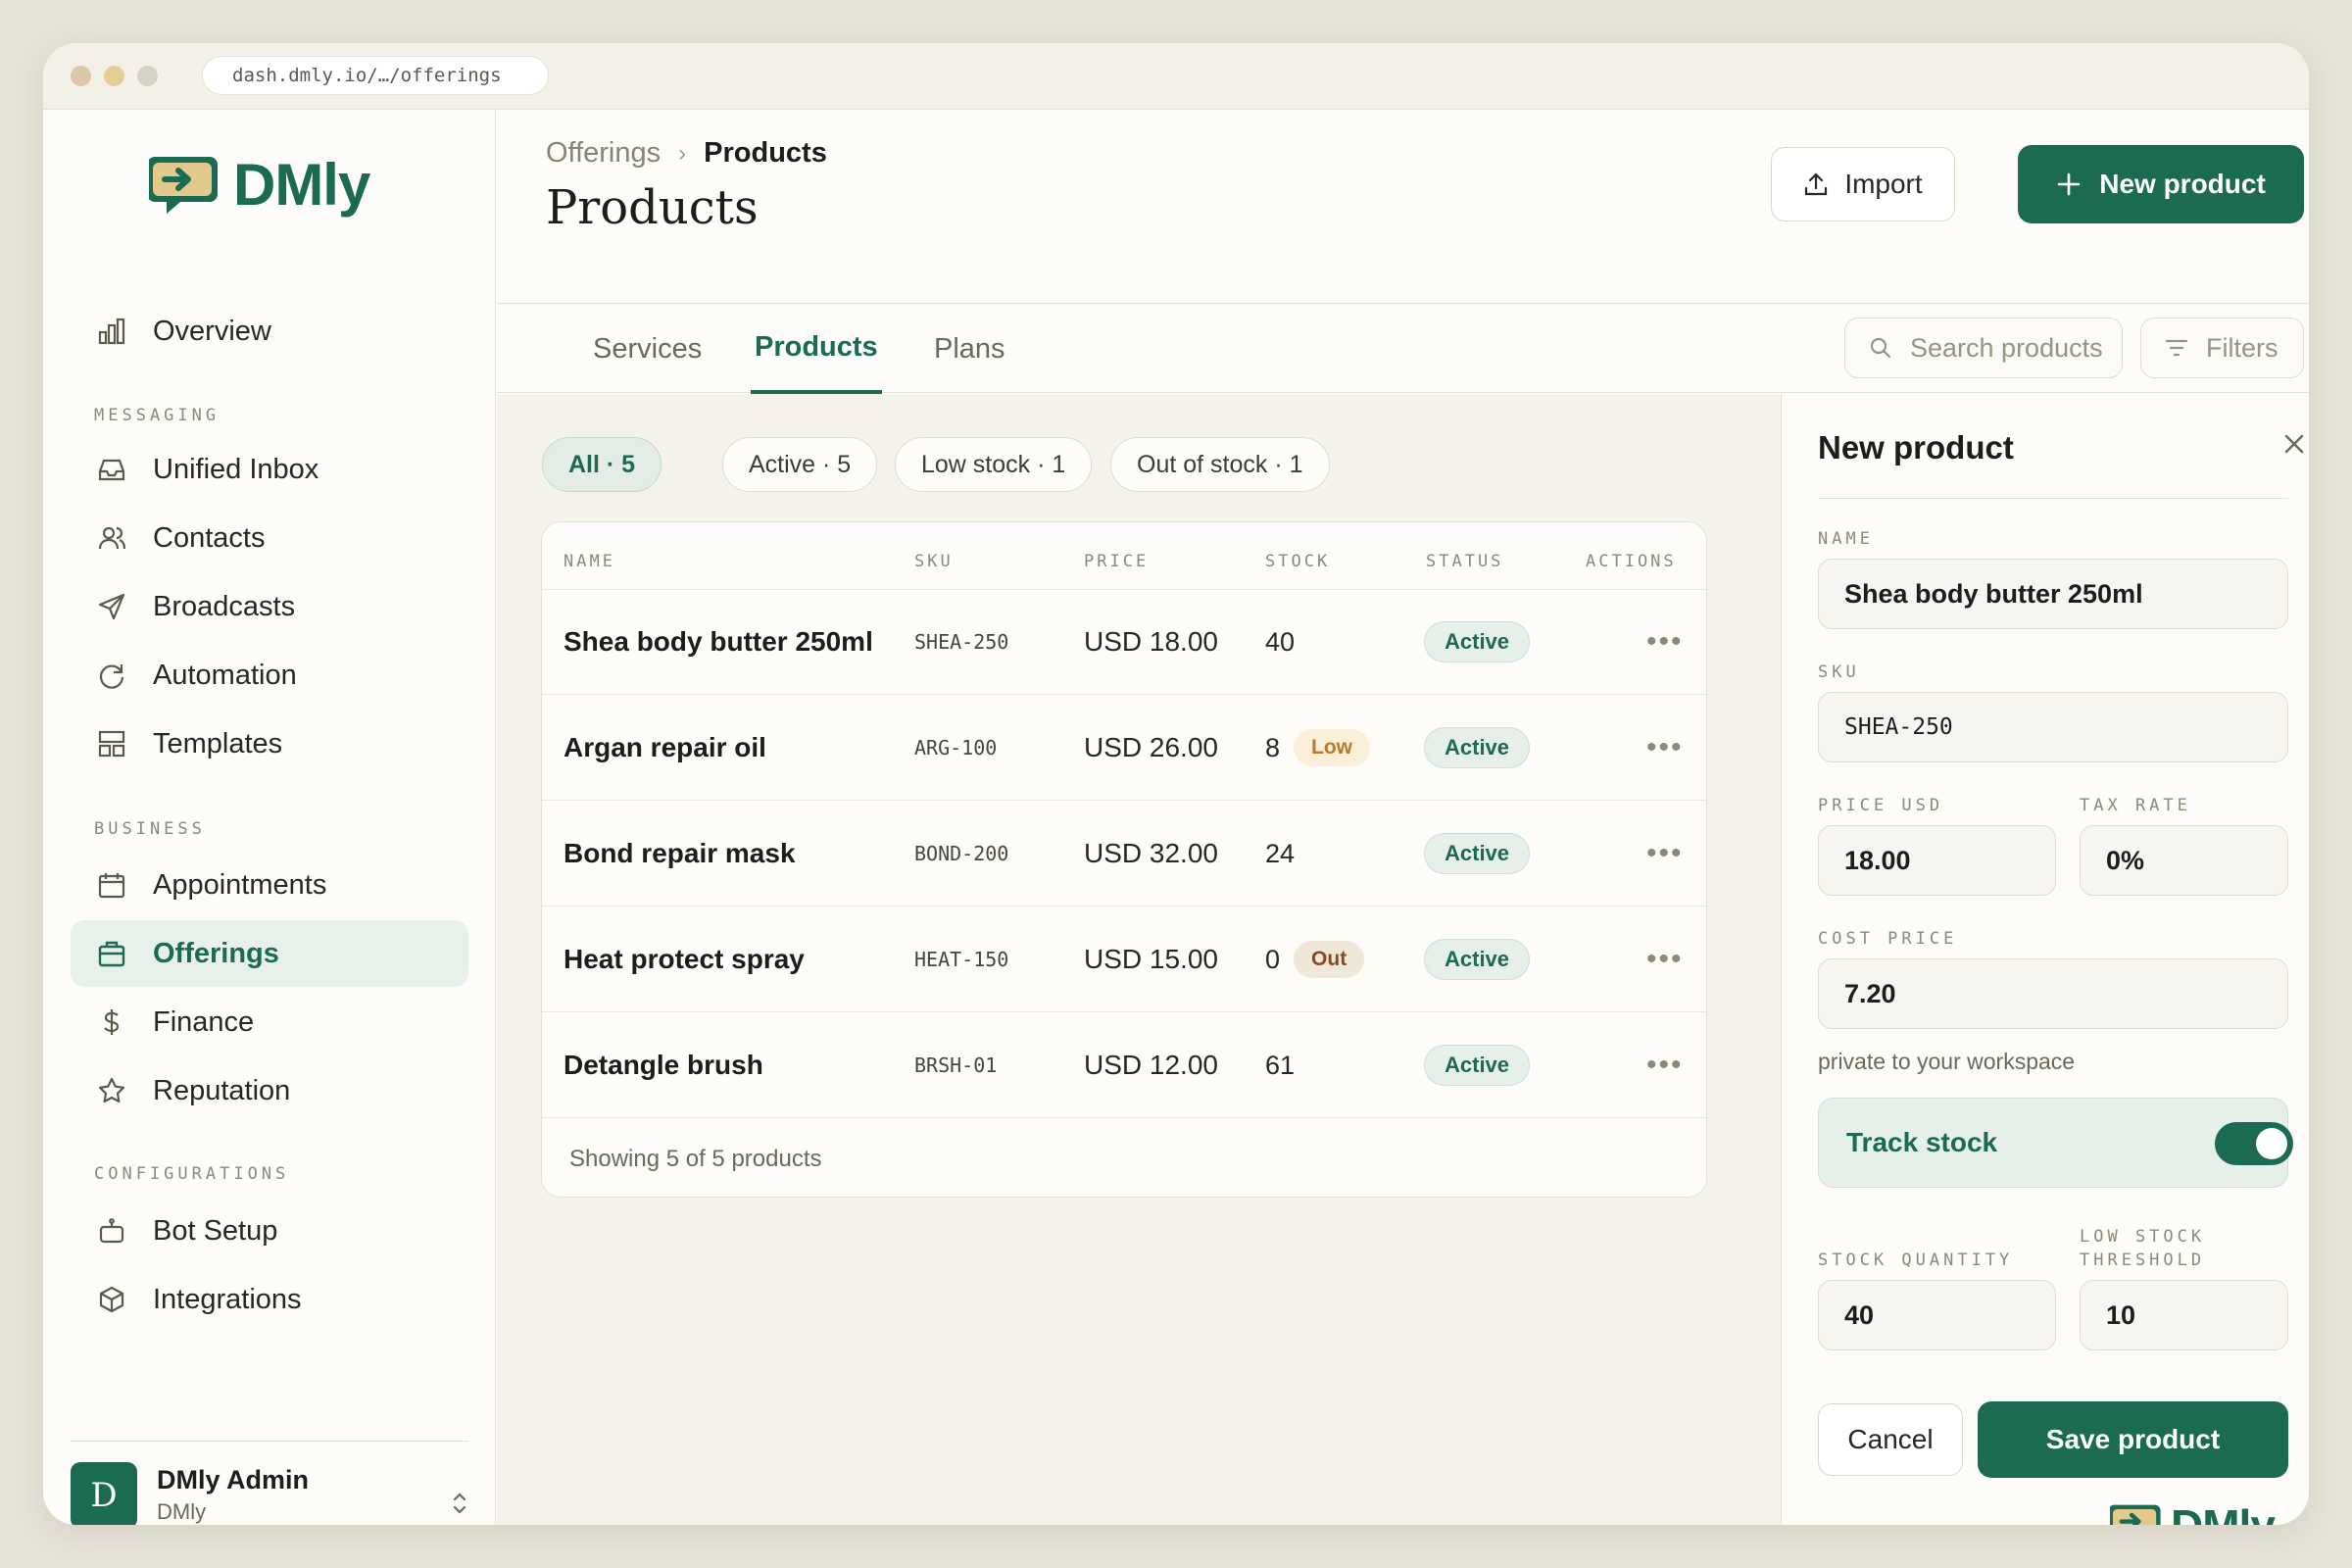 The width and height of the screenshot is (2352, 1568). What do you see at coordinates (269, 1090) in the screenshot?
I see `sidebar-item-reputation: Reputation` at bounding box center [269, 1090].